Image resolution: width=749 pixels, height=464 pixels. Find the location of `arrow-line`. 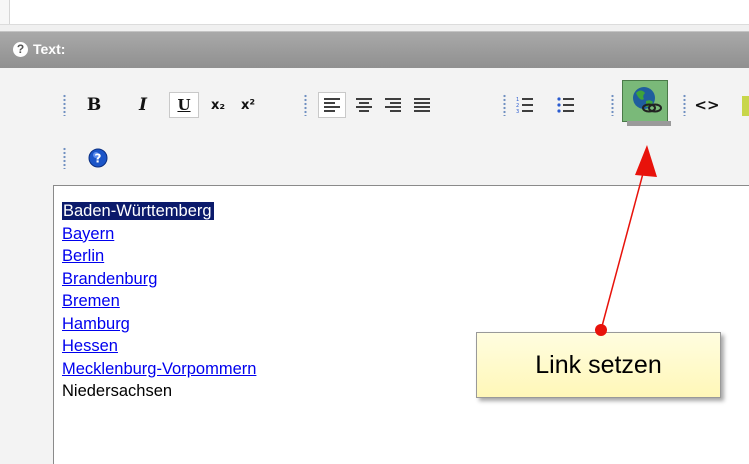

arrow-line is located at coordinates (623, 248).